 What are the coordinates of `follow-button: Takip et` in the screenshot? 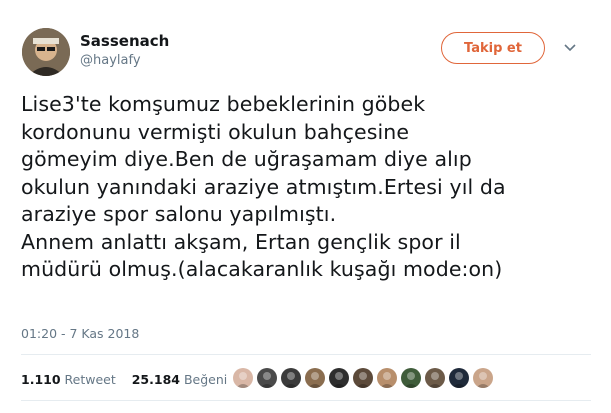 It's located at (493, 48).